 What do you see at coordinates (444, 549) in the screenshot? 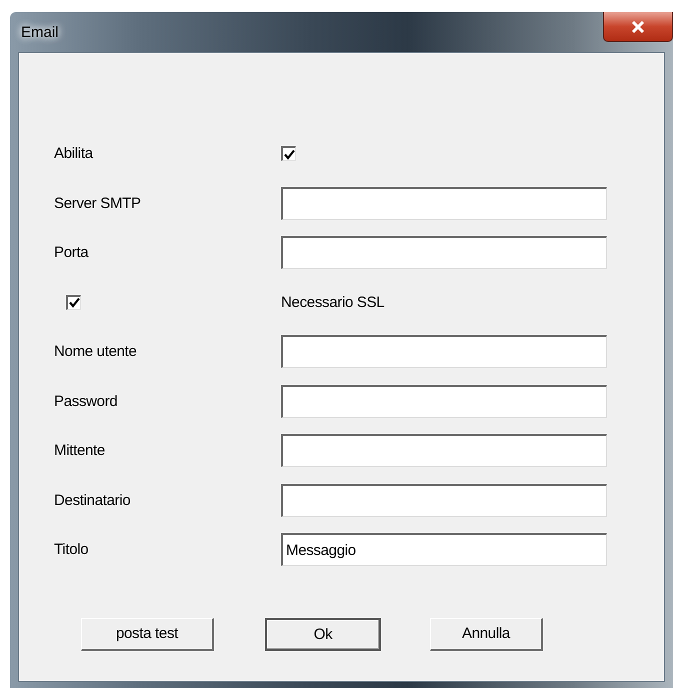
I see `input-field: Messaggio` at bounding box center [444, 549].